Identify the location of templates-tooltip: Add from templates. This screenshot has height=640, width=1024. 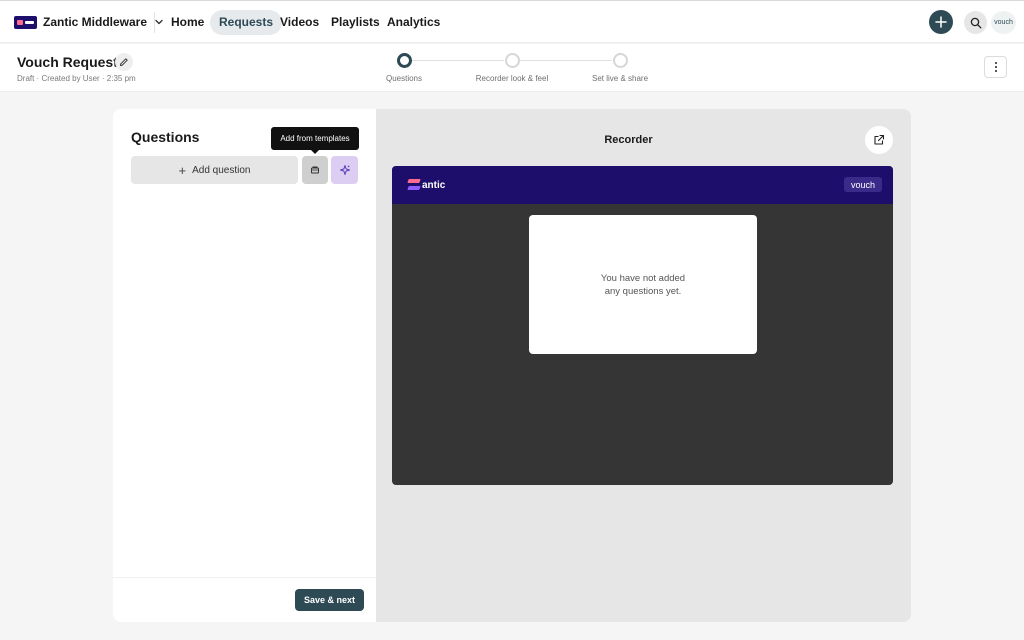
(315, 140).